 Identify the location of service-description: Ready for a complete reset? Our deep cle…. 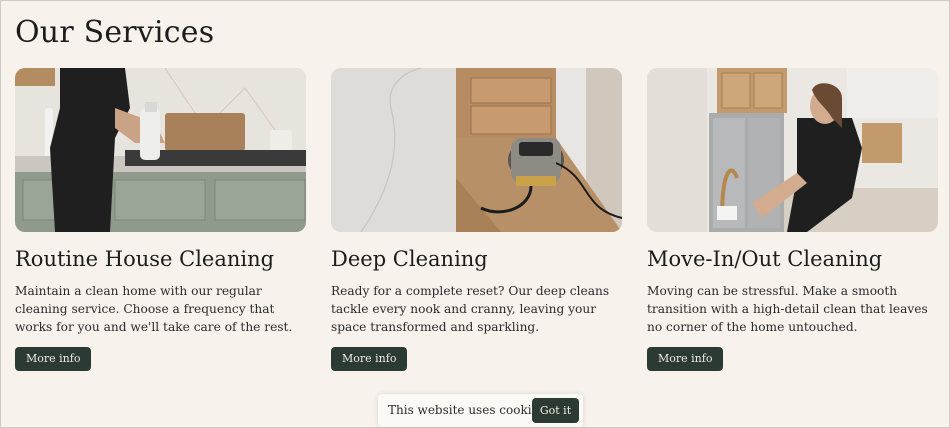
(470, 309).